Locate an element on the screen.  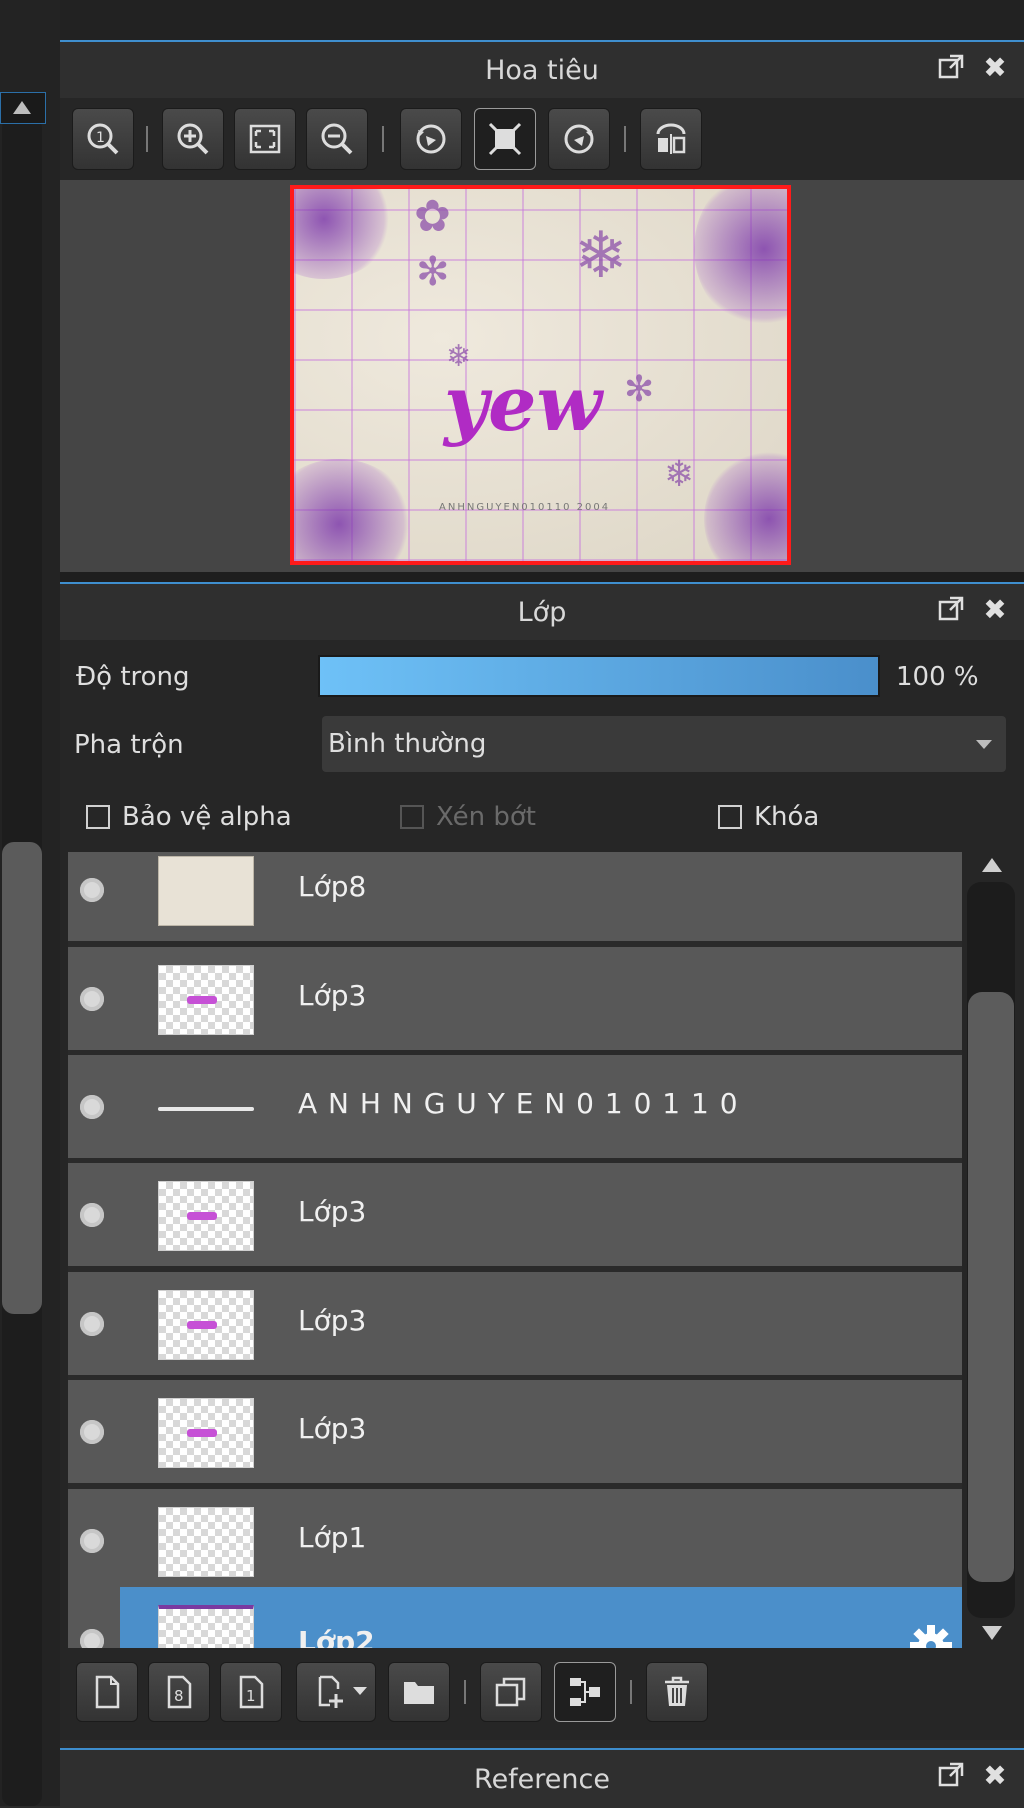
new-8bit-layer-button: 8 is located at coordinates (179, 1692).